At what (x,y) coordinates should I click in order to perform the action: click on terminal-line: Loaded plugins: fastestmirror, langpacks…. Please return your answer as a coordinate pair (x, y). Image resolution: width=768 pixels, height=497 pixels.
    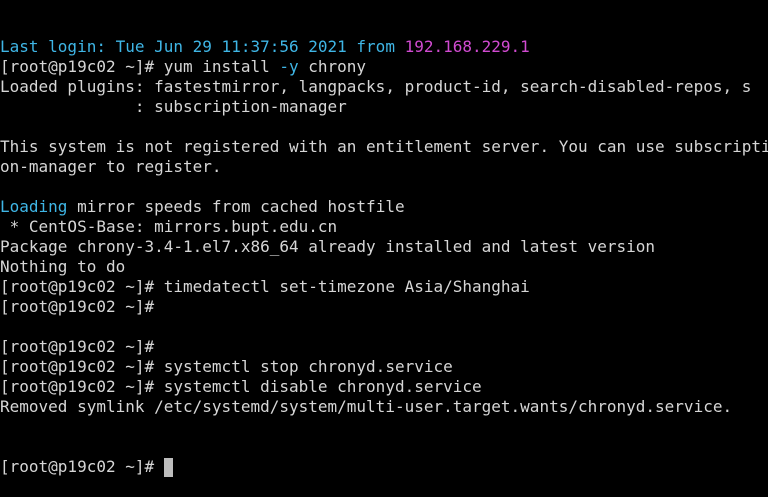
    Looking at the image, I should click on (384, 87).